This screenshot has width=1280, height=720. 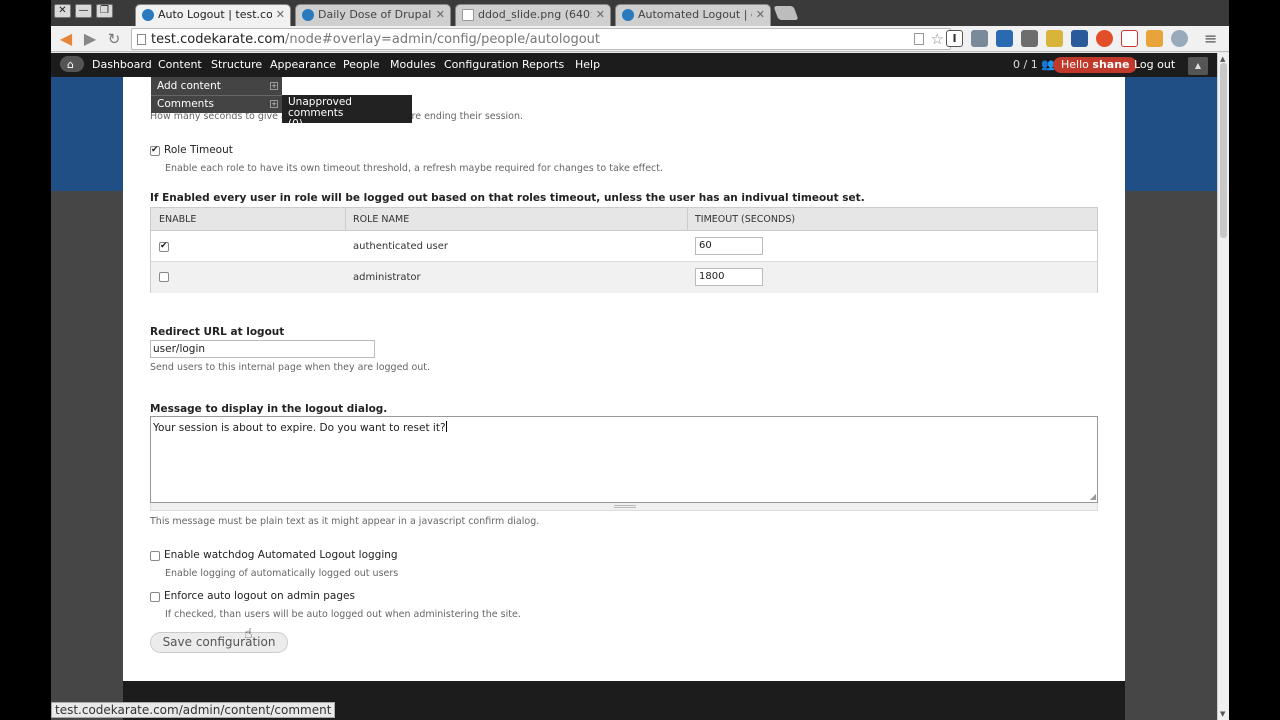 I want to click on grid-extension-icon, so click(x=1029, y=38).